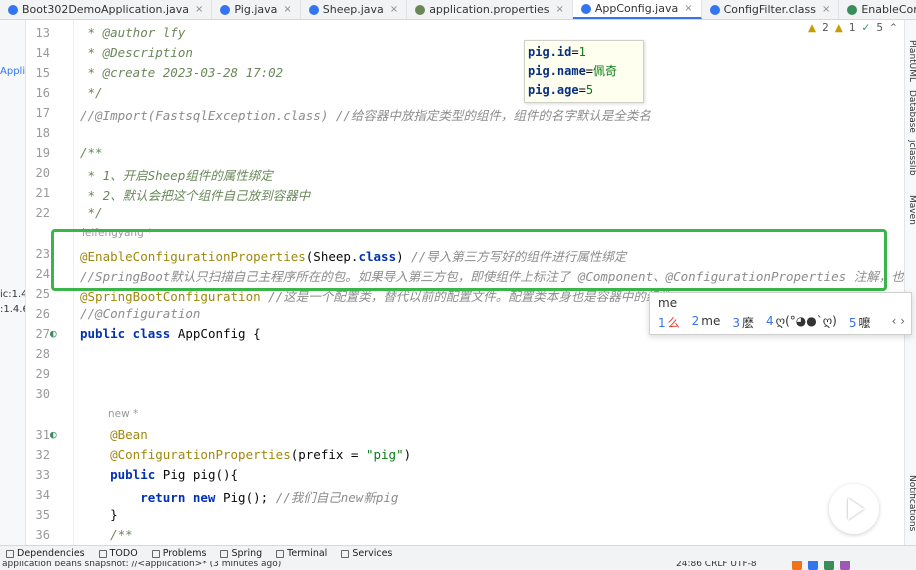 The height and width of the screenshot is (570, 916). What do you see at coordinates (801, 322) in the screenshot?
I see `ime-candidate: 4 ღ(°◕●`ღ)` at bounding box center [801, 322].